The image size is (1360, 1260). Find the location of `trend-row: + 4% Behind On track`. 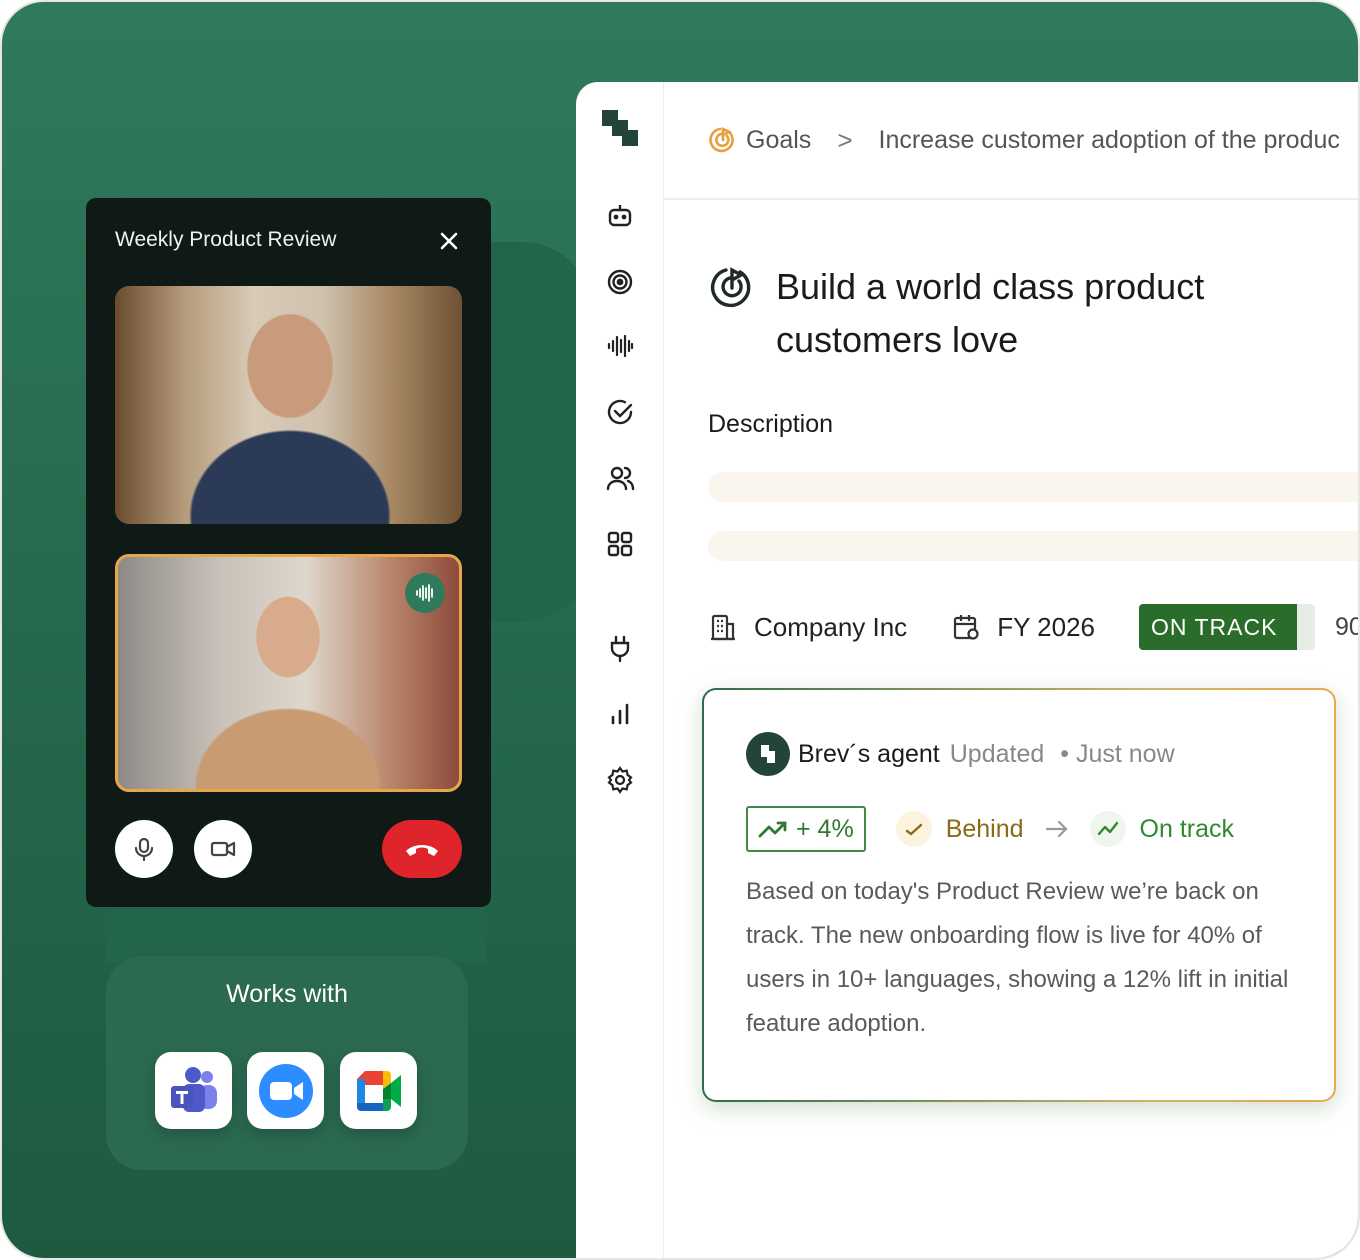

trend-row: + 4% Behind On track is located at coordinates (990, 829).